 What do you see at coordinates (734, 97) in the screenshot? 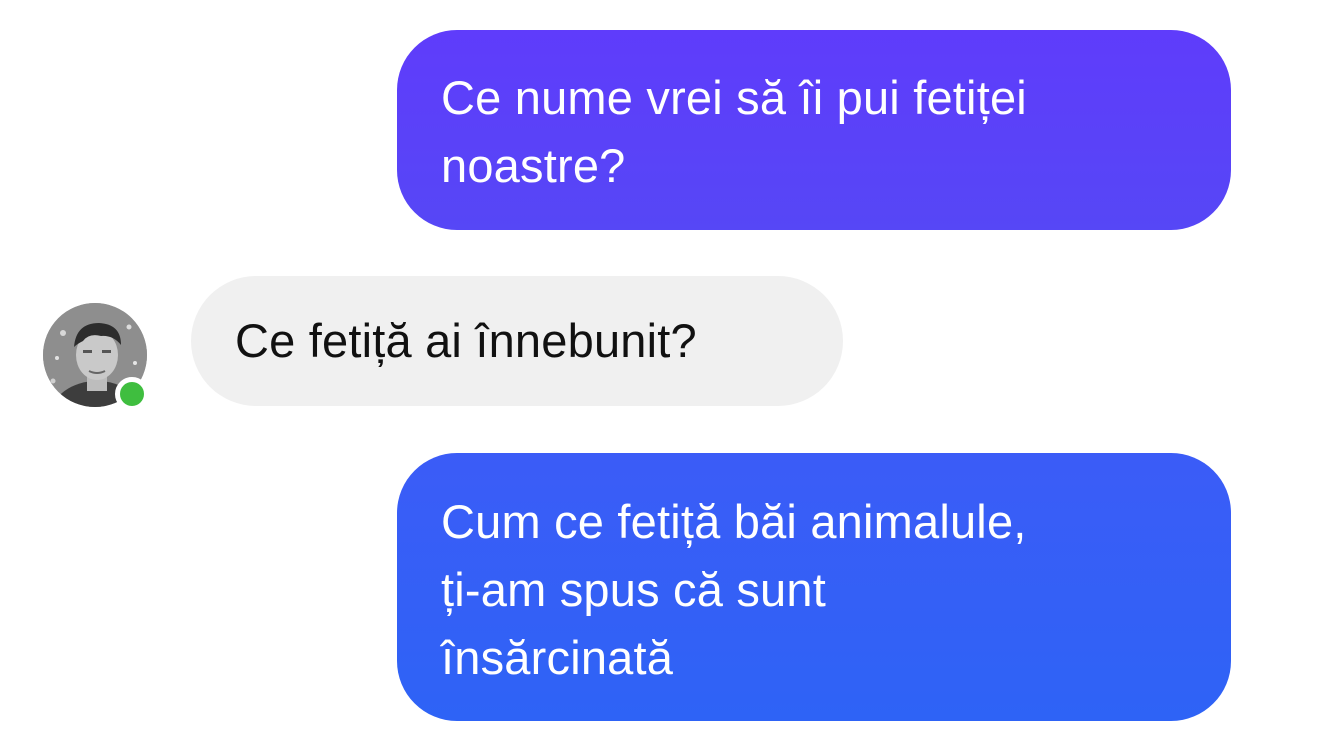
I see `message-text-line: Ce nume vrei să îi pui fetiței` at bounding box center [734, 97].